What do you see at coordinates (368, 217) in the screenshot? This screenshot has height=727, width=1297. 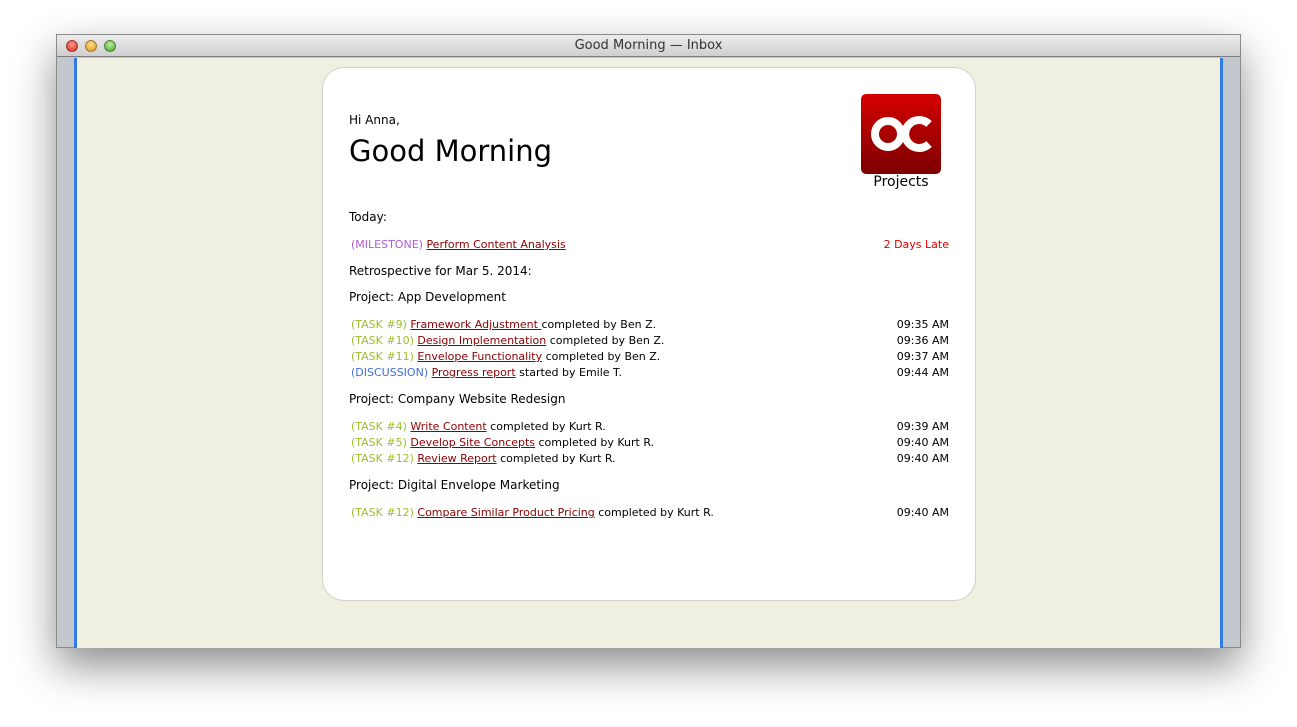 I see `today-label: Today:` at bounding box center [368, 217].